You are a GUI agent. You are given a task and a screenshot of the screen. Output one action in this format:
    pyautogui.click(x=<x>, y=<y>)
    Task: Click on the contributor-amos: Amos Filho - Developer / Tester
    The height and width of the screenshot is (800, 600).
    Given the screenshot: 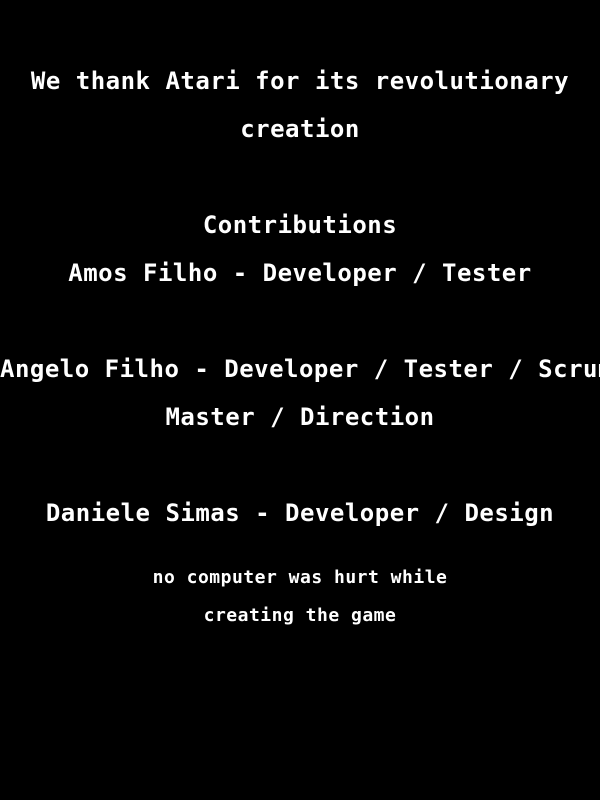 What is the action you would take?
    pyautogui.click(x=300, y=273)
    